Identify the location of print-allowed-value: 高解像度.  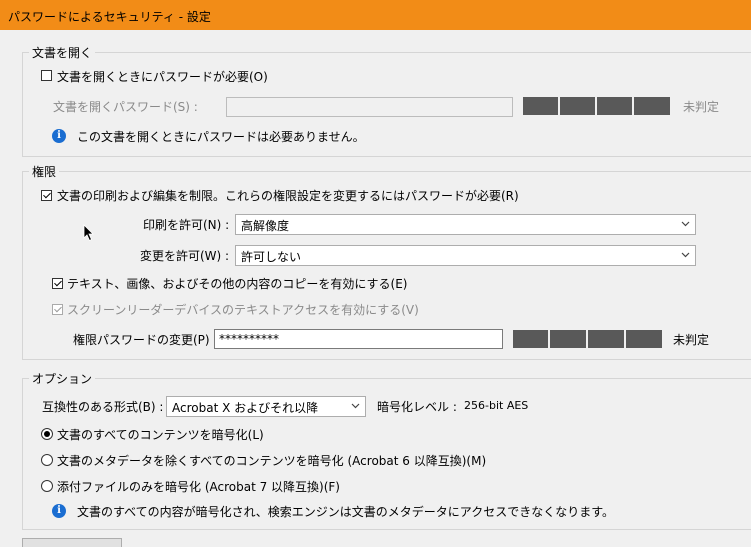
(265, 226).